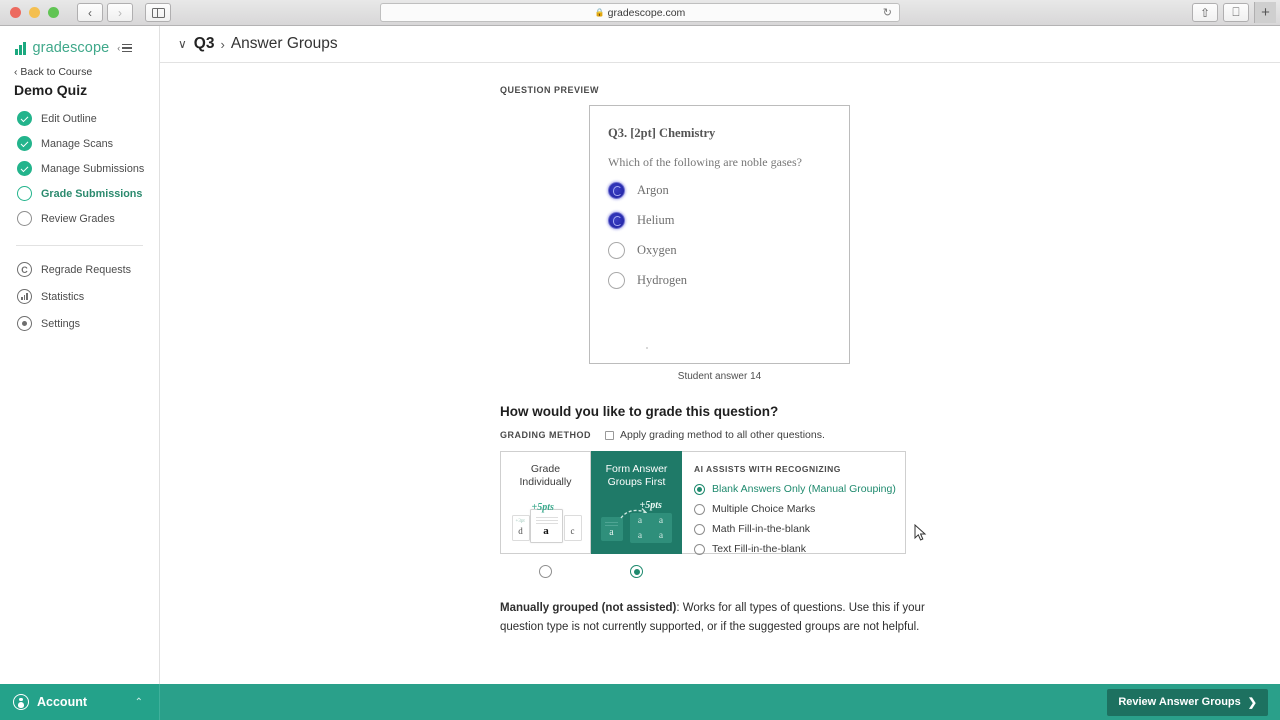  I want to click on footer-bar: Account ⌃ Review Answer Groups ❯, so click(640, 702).